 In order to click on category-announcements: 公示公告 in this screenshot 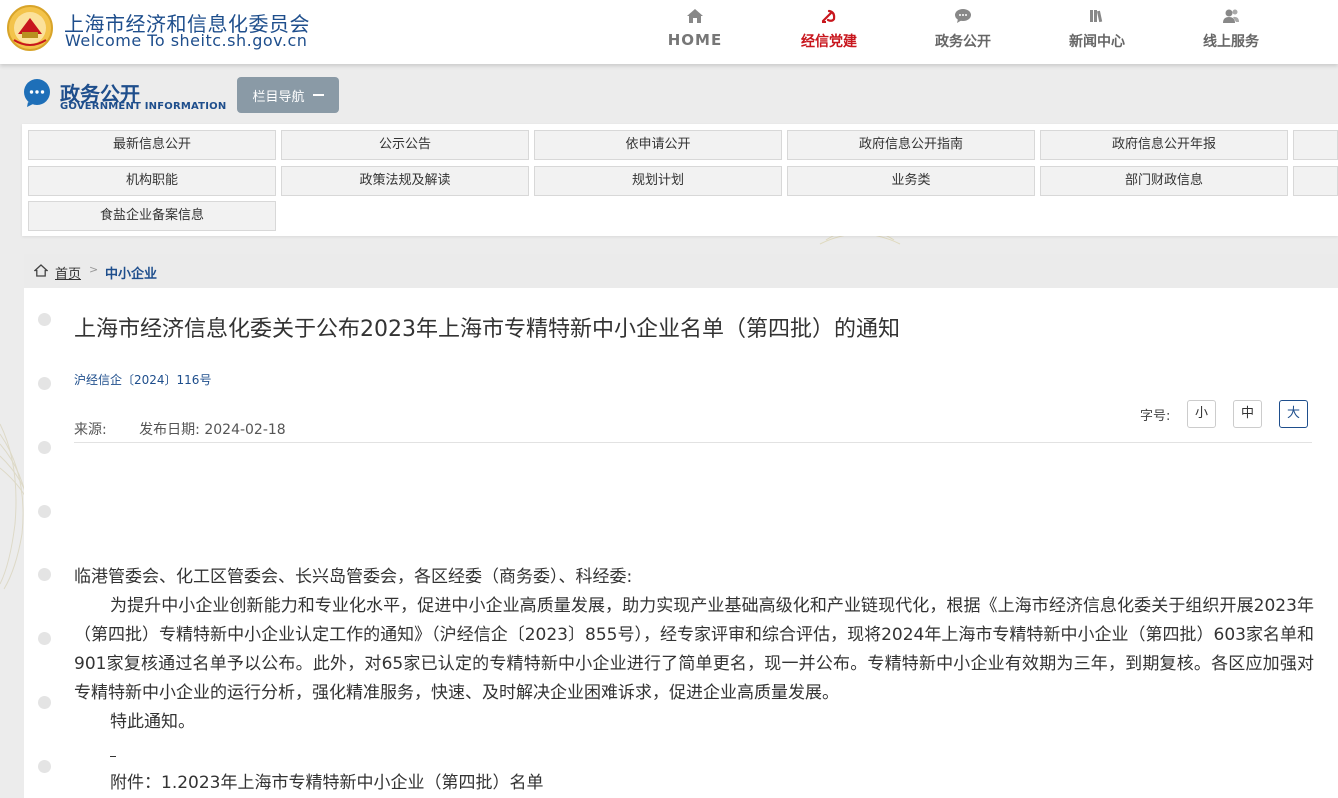, I will do `click(405, 145)`.